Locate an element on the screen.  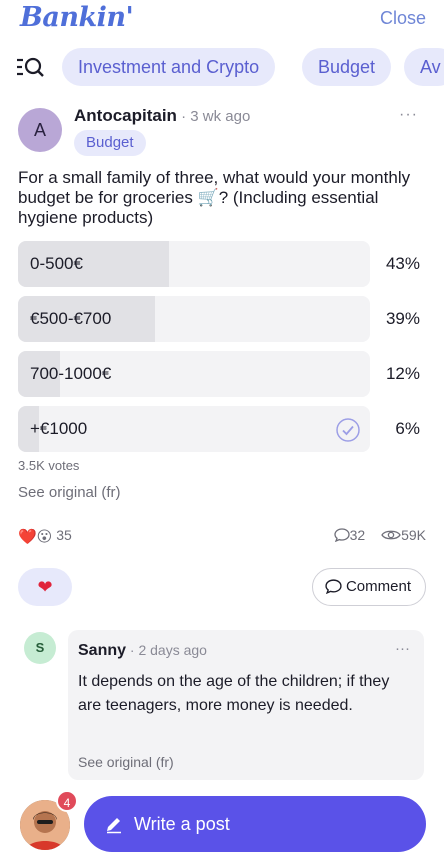
reactions-summary: ❤️😮 35 is located at coordinates (45, 538).